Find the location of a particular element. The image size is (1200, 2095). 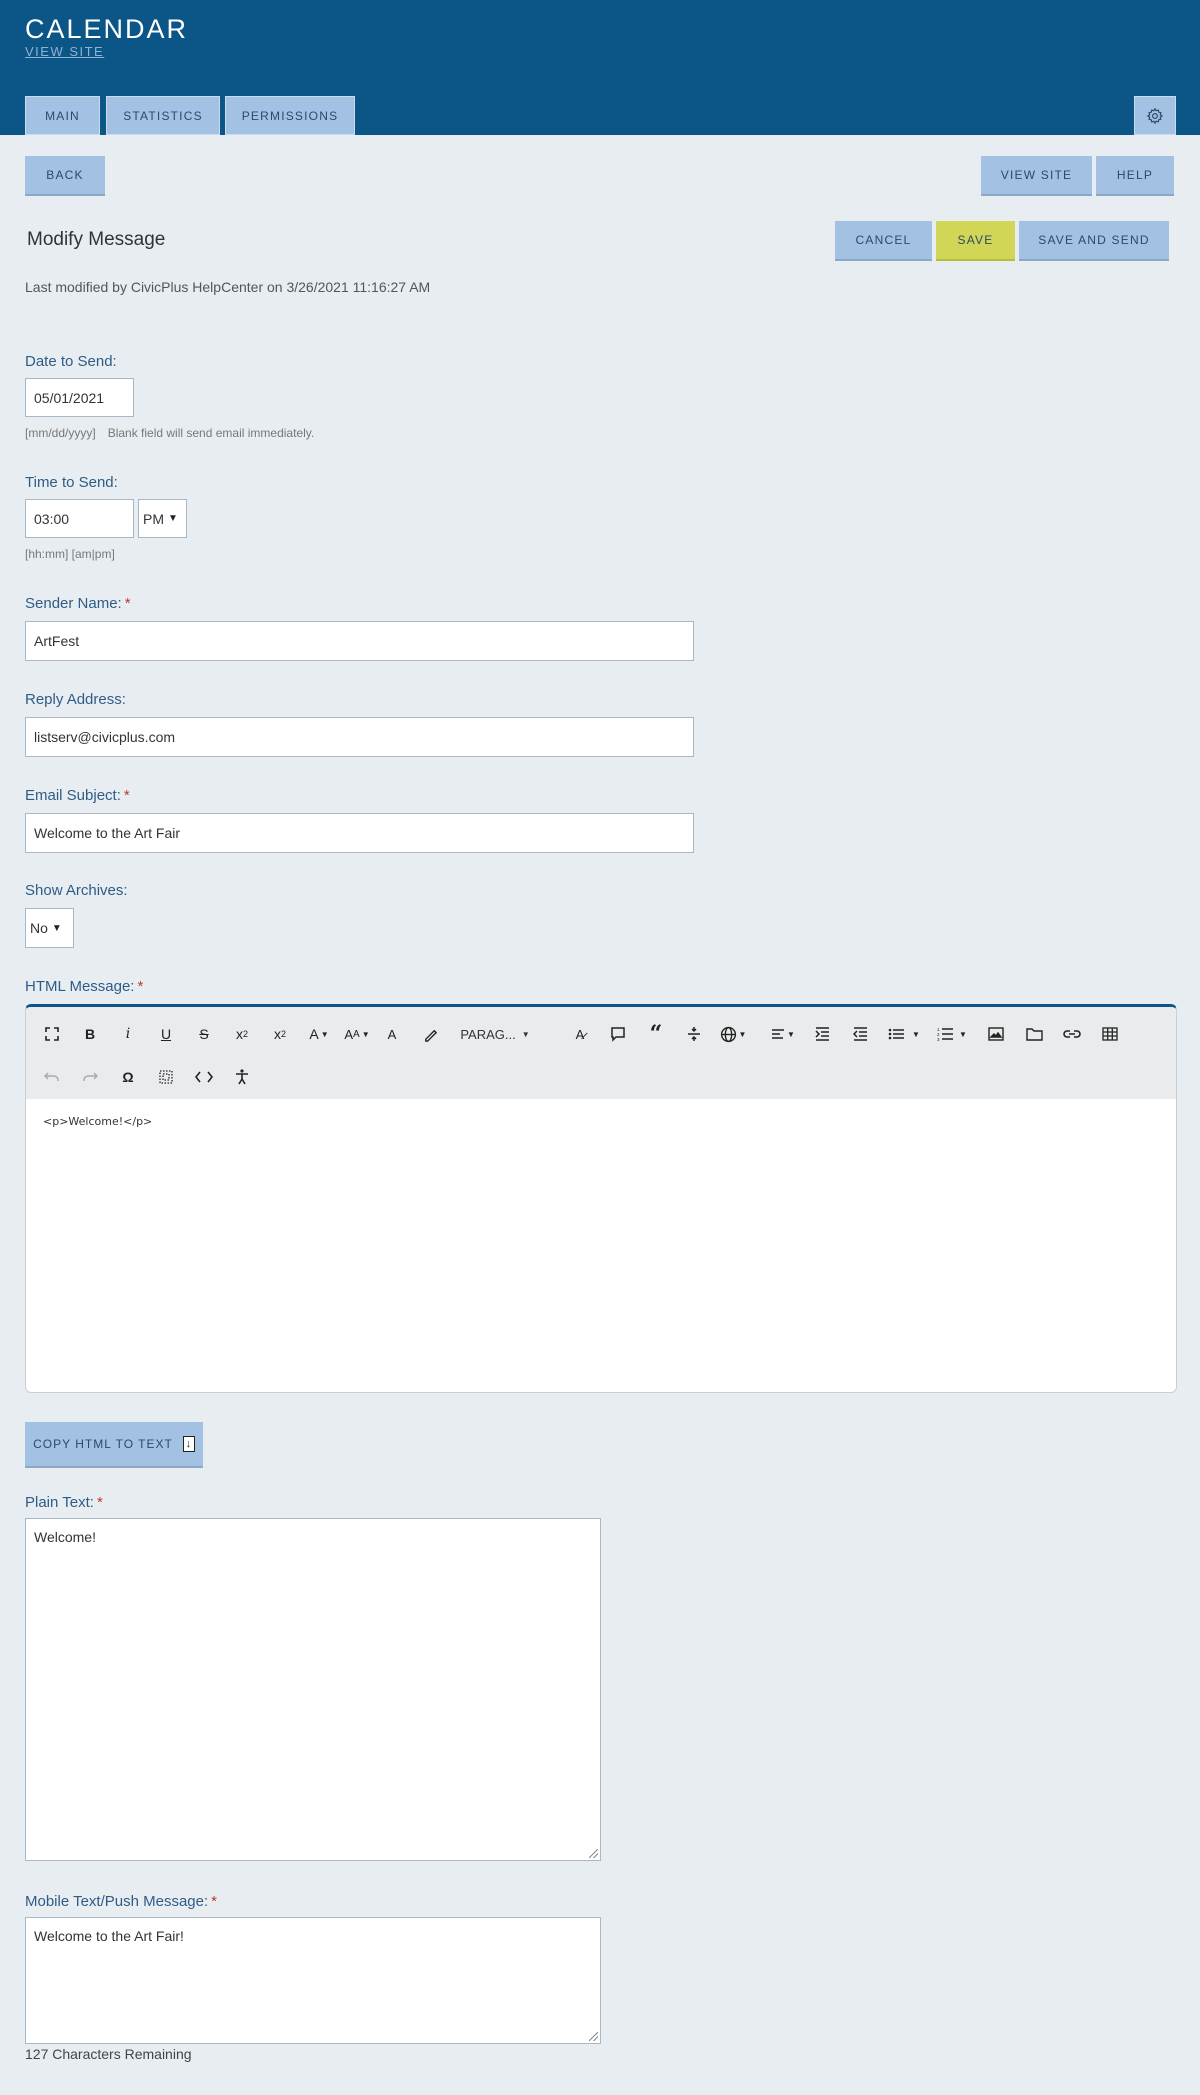

numbered-list-icon: 1 2 3 ▼ is located at coordinates (952, 1034).